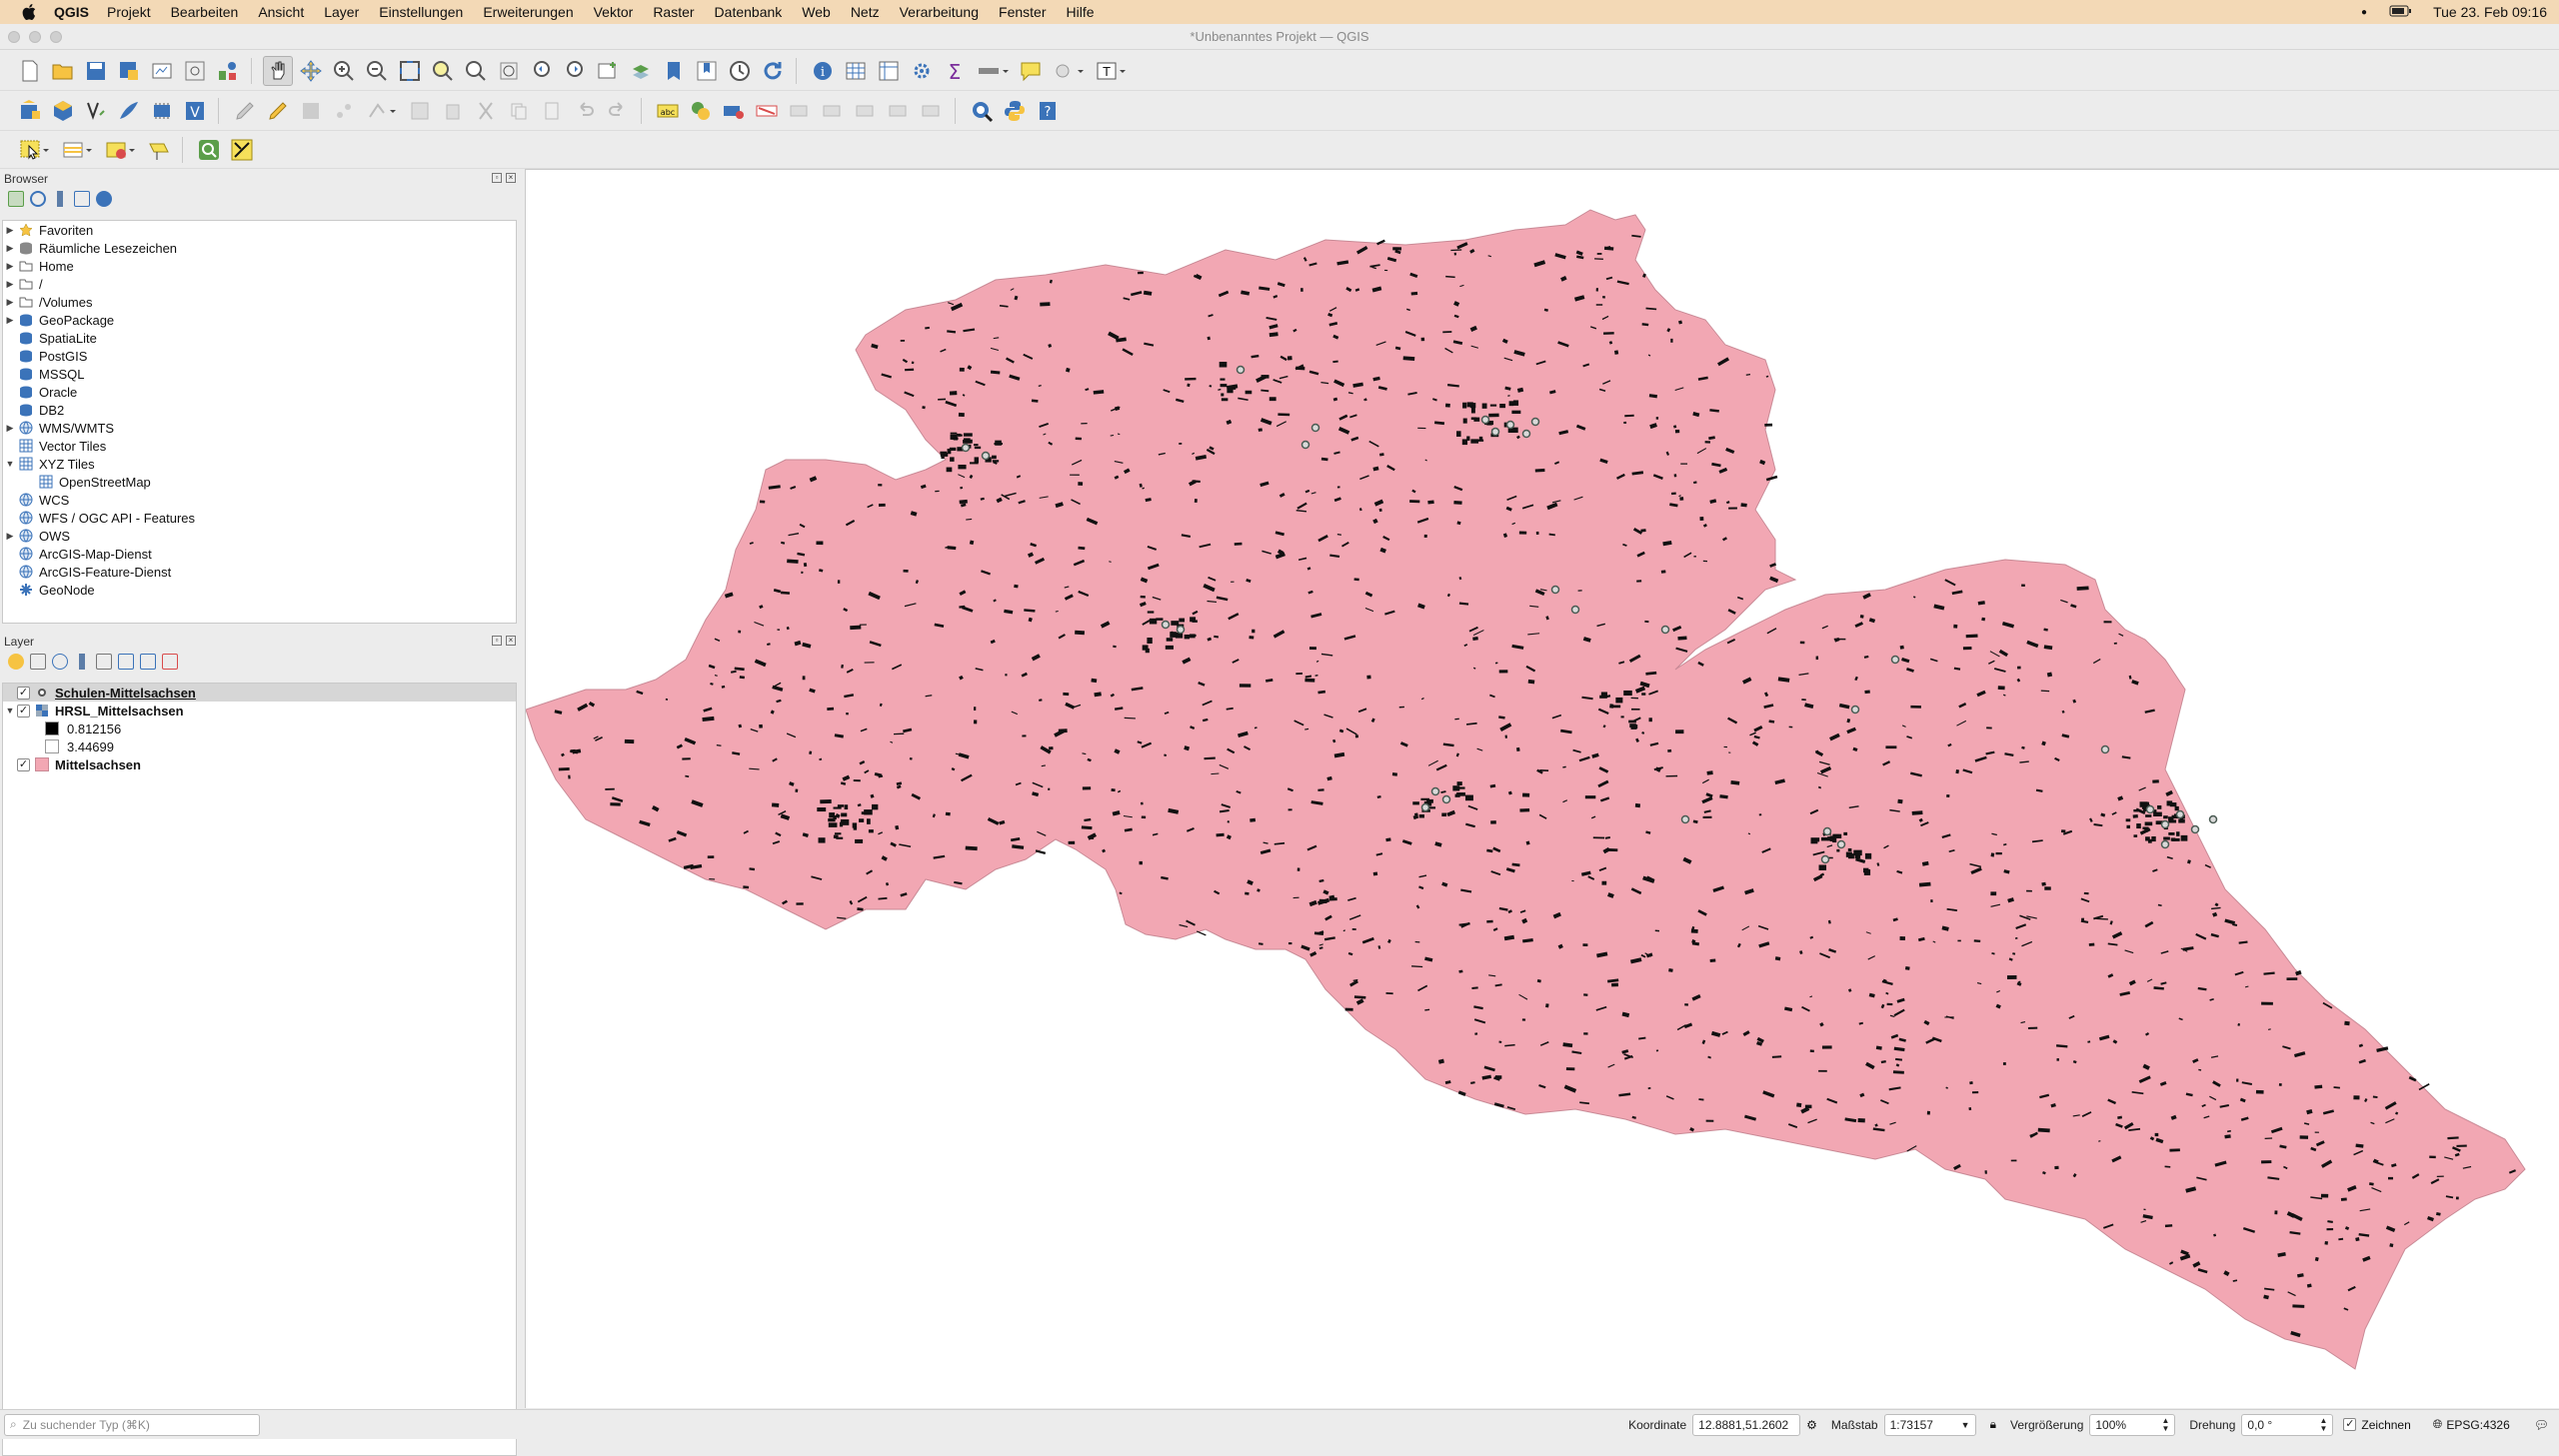 The width and height of the screenshot is (2559, 1456). I want to click on new-spatialite-icon, so click(129, 111).